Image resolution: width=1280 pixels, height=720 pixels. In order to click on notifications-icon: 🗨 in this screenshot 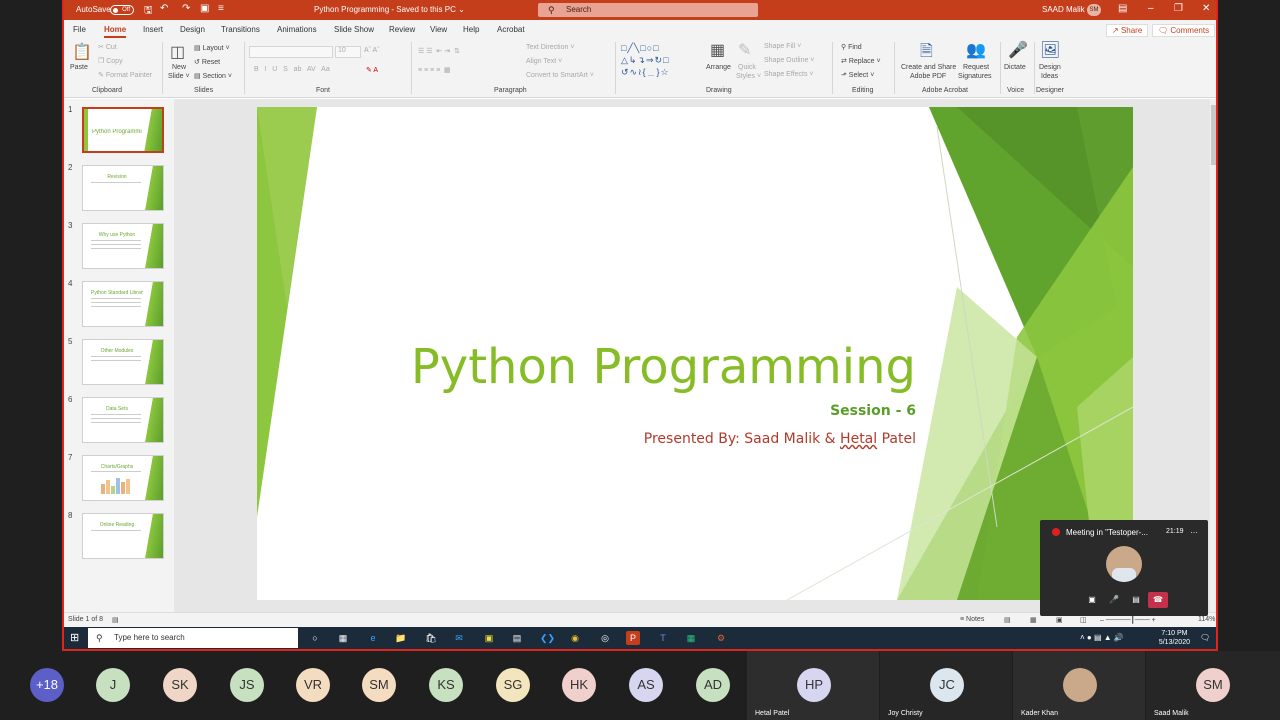, I will do `click(1205, 637)`.